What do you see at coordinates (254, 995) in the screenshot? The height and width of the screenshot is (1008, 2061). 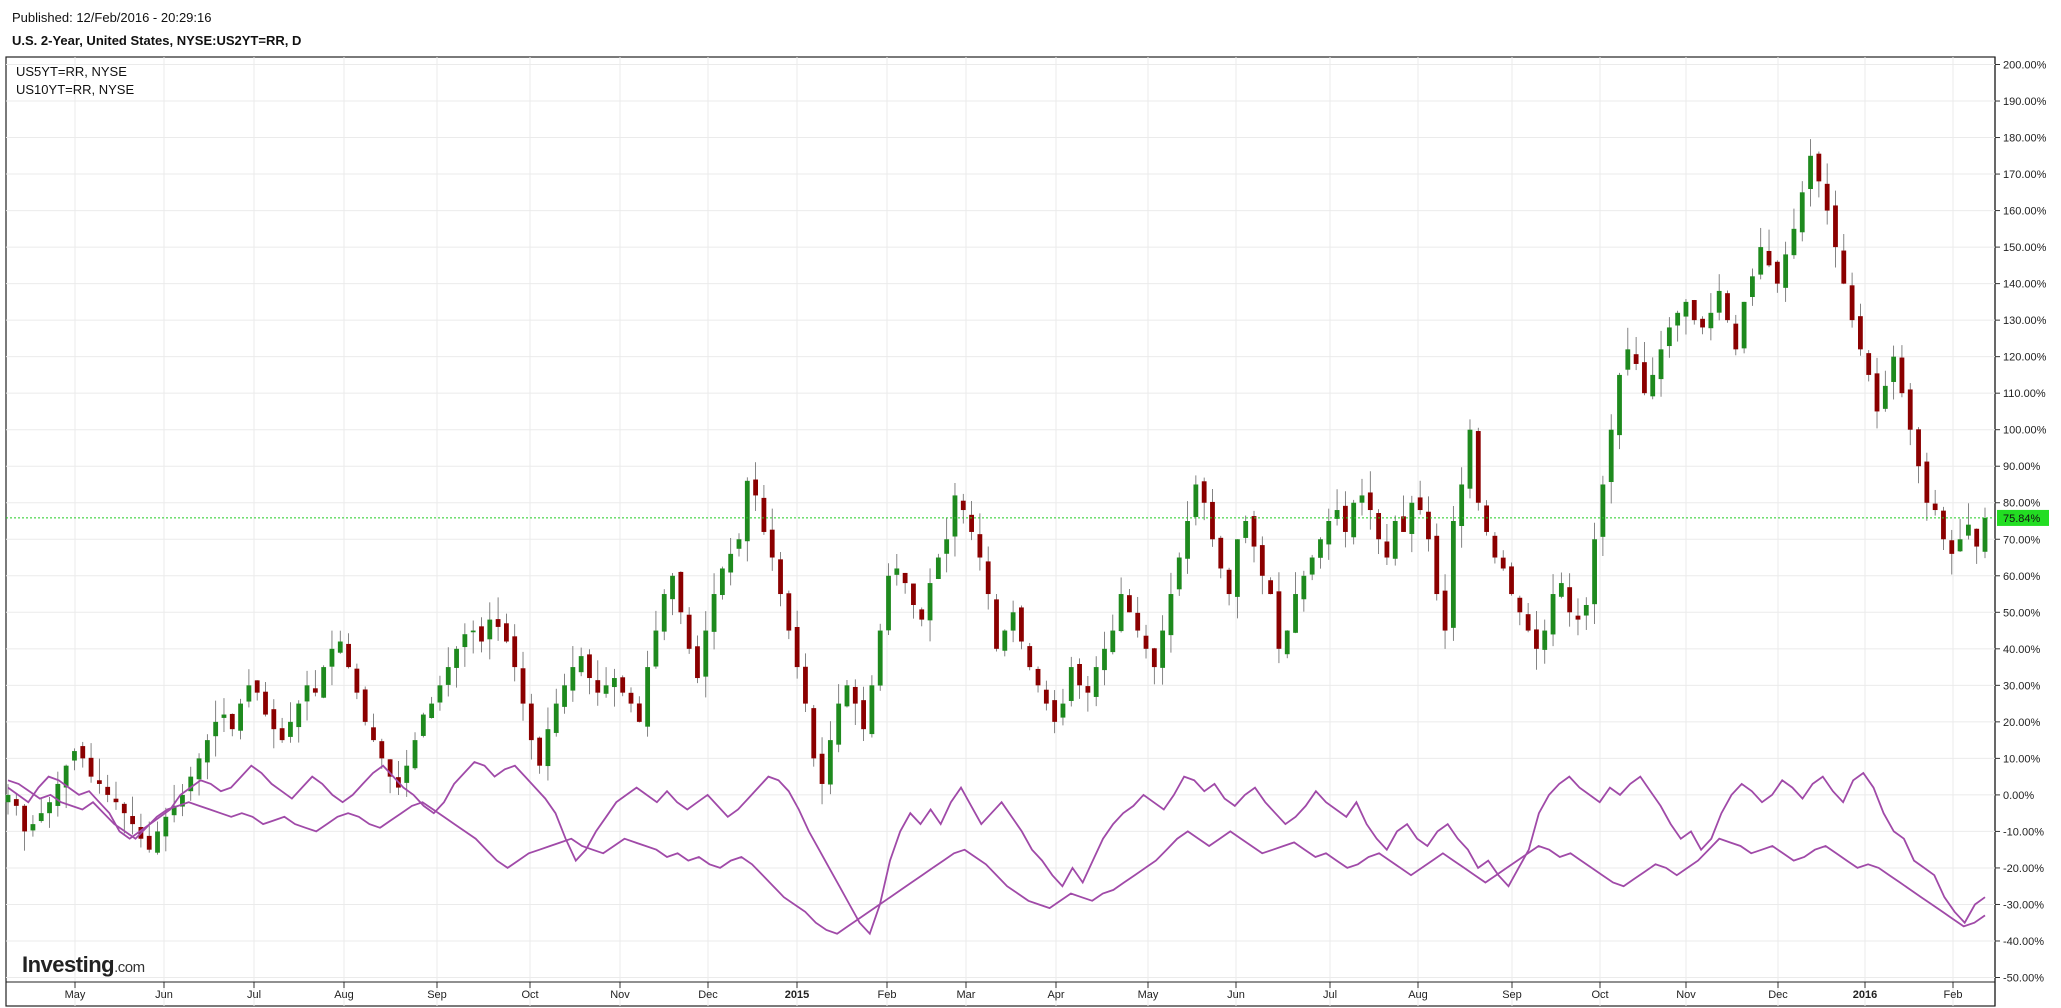 I see `x-tick-label: Jul` at bounding box center [254, 995].